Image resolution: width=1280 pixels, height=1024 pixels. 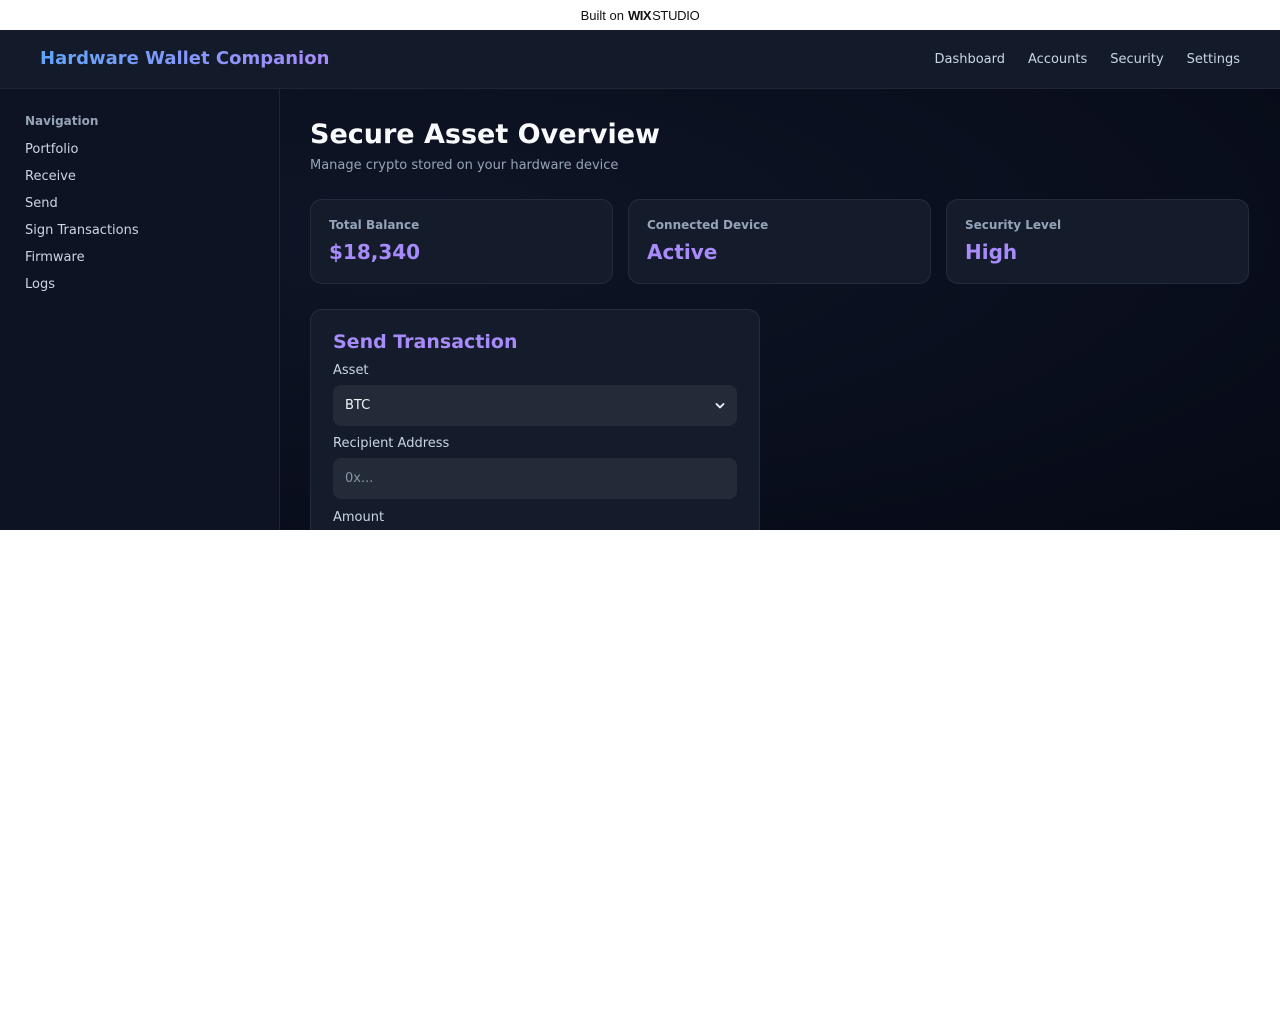 What do you see at coordinates (351, 370) in the screenshot?
I see `asset-label: Asset` at bounding box center [351, 370].